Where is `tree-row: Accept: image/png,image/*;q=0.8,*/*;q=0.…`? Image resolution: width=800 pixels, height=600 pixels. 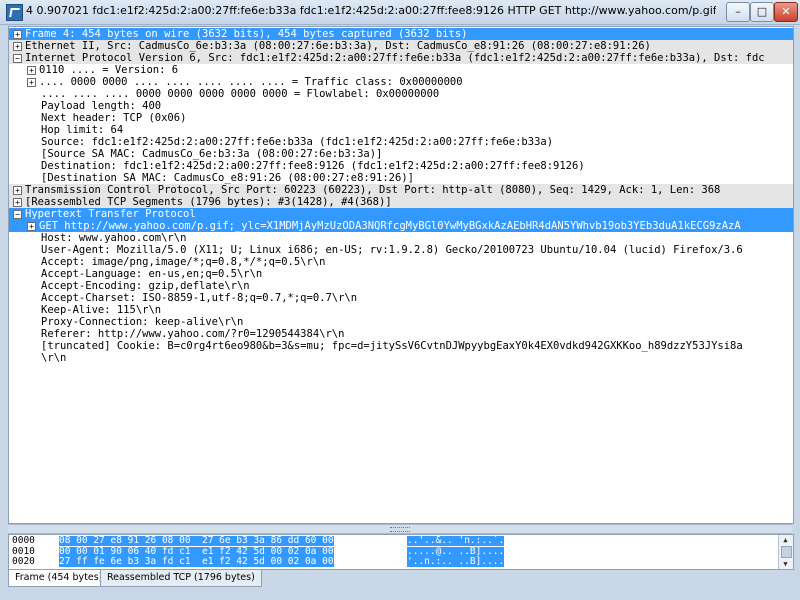
tree-row: Accept: image/png,image/*;q=0.8,*/*;q=0.… is located at coordinates (401, 262).